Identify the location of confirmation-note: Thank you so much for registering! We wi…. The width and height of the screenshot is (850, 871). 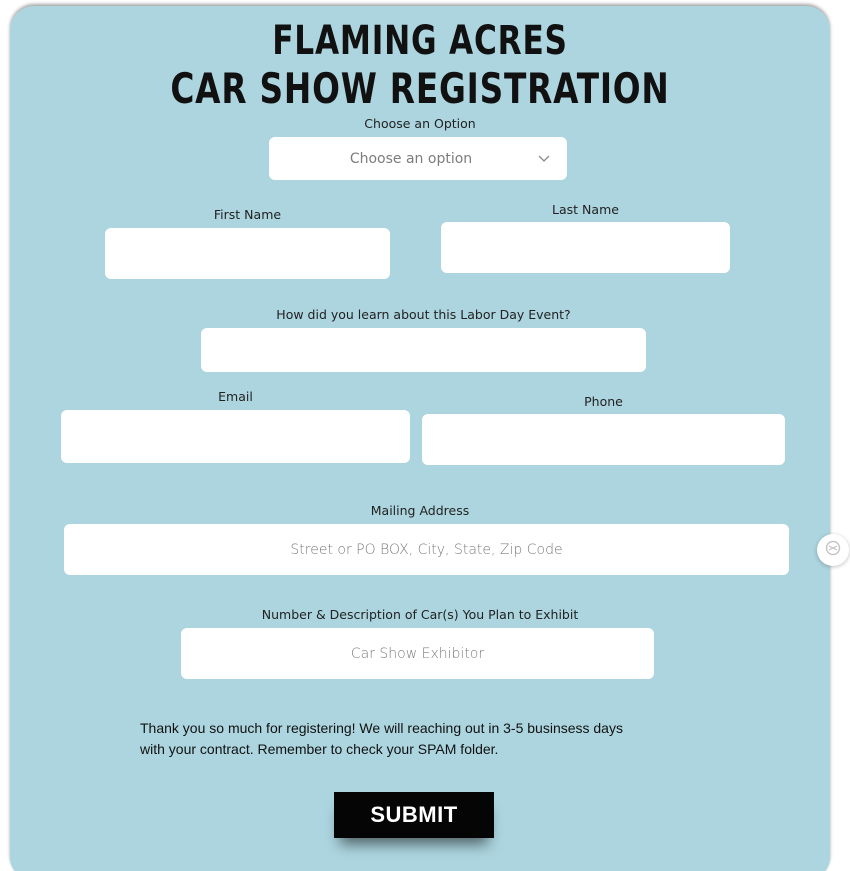
(440, 739).